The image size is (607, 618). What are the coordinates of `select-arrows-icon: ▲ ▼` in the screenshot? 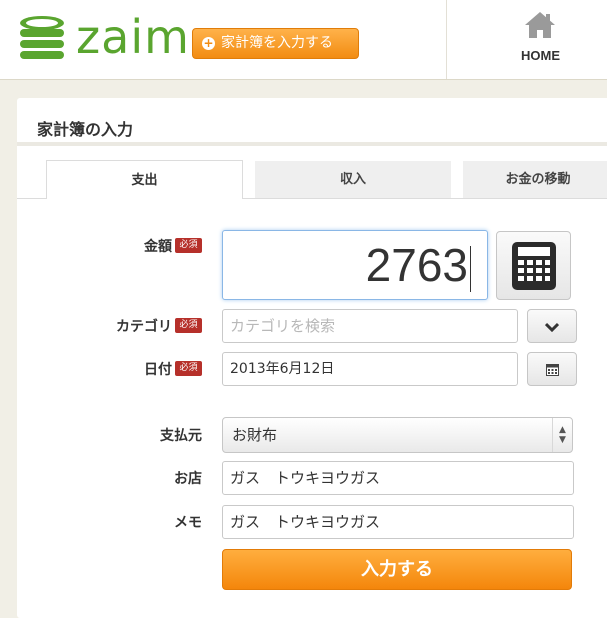 It's located at (562, 435).